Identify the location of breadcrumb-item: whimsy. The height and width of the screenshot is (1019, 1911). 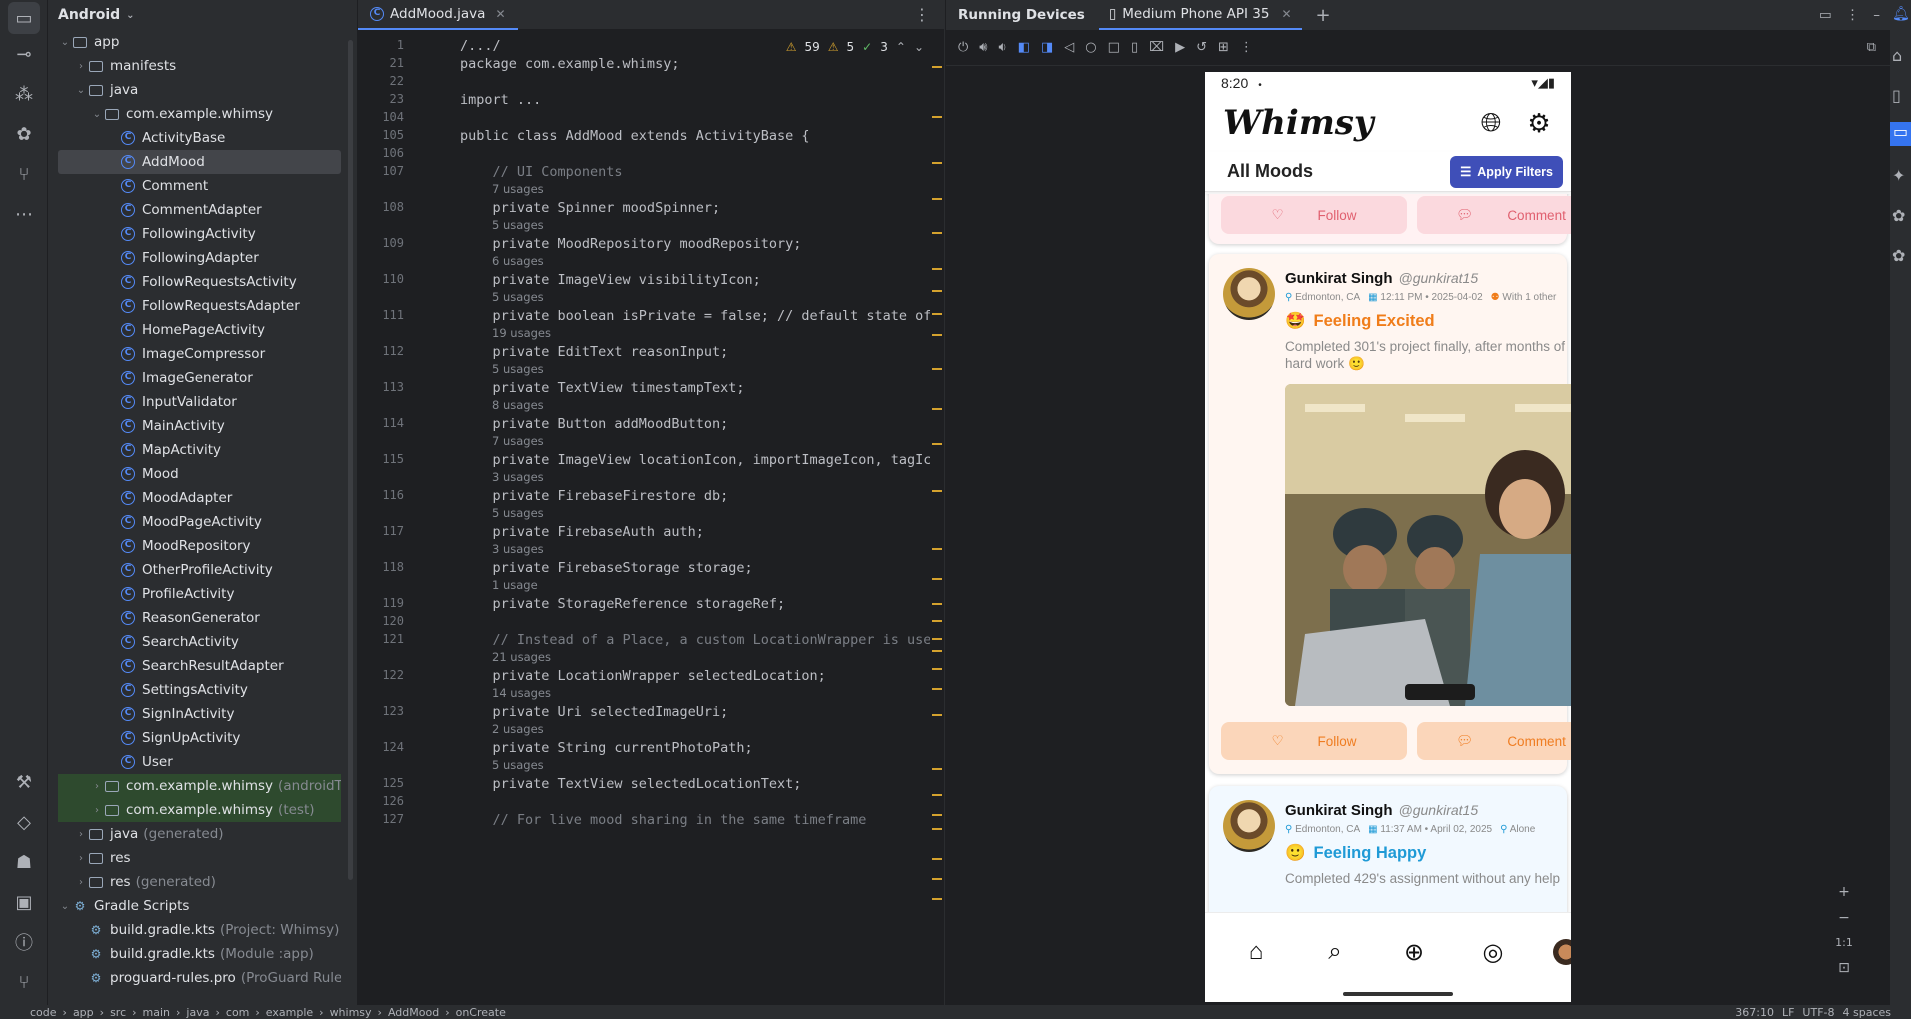
(351, 1012).